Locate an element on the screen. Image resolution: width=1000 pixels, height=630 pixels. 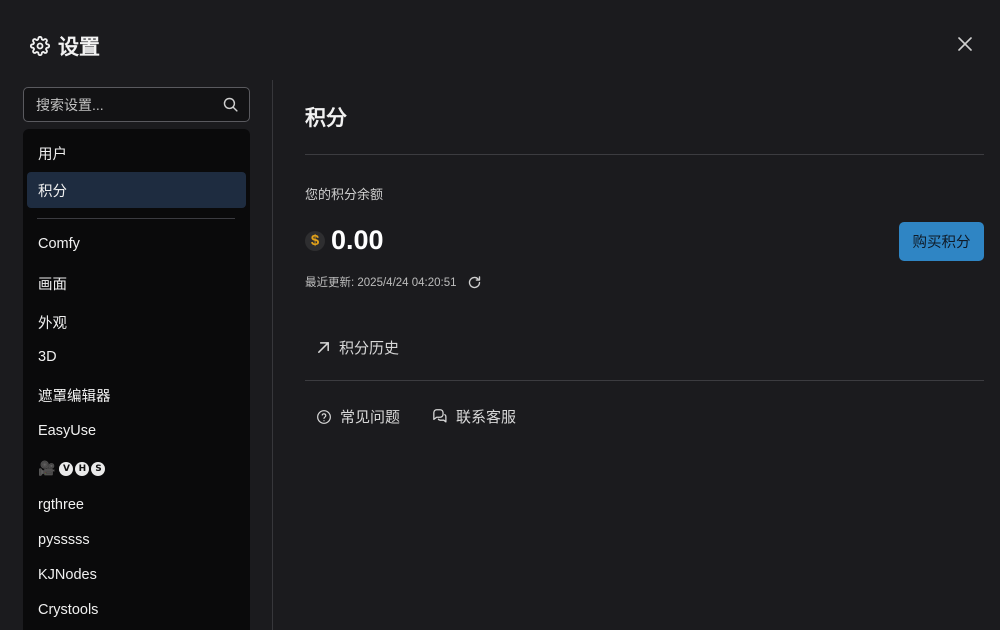
sidebar-item-label: KJNodes is located at coordinates (67, 575).